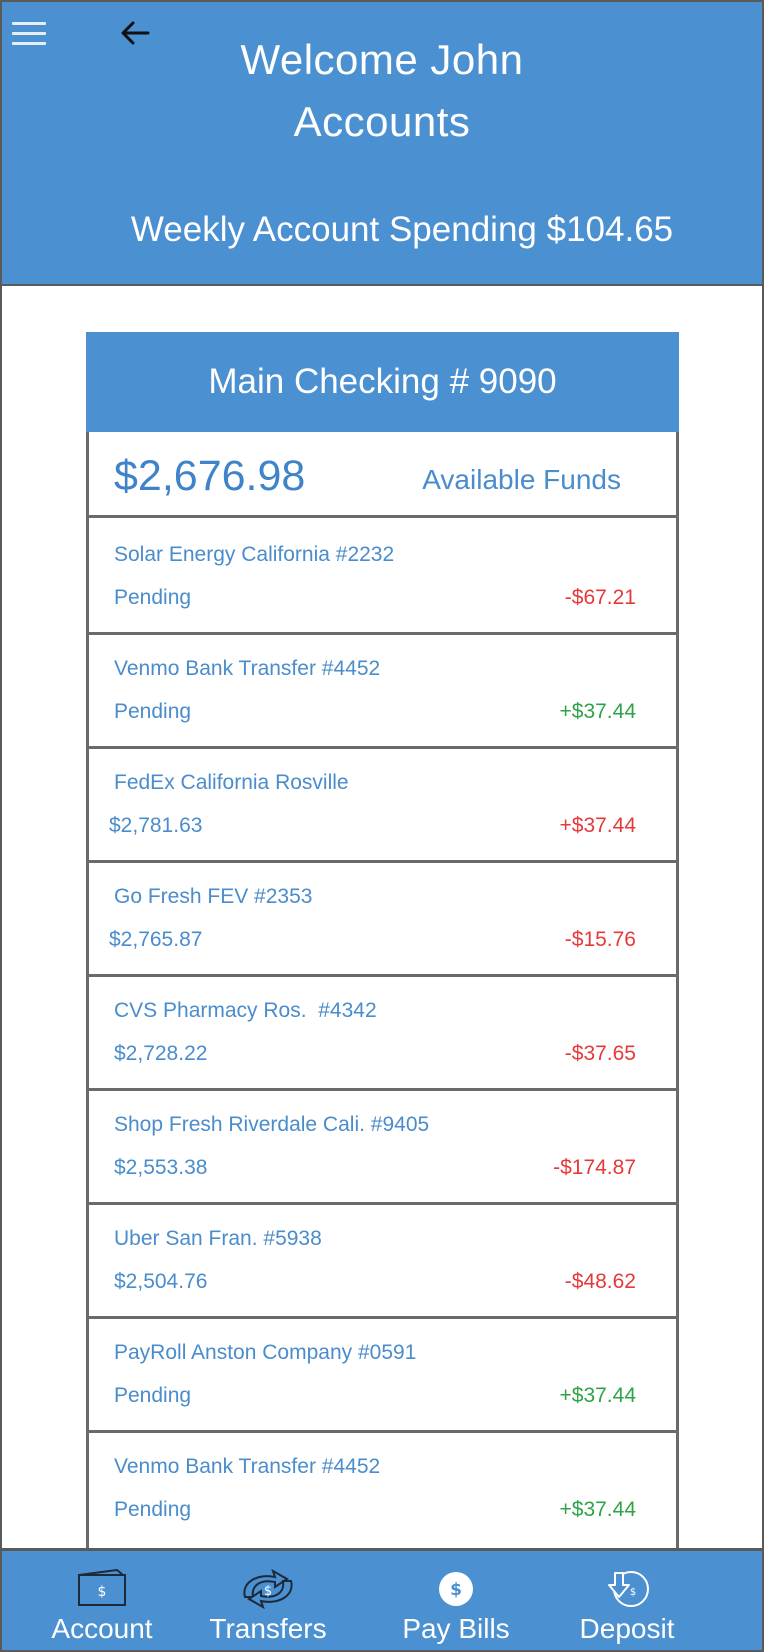 Image resolution: width=764 pixels, height=1652 pixels. I want to click on transaction-name: Solar Energy California #2232, so click(254, 554).